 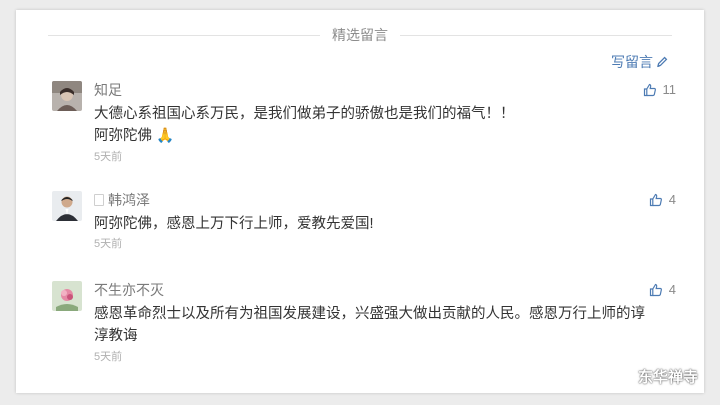 What do you see at coordinates (116, 336) in the screenshot?
I see `comment-line: 淳教诲` at bounding box center [116, 336].